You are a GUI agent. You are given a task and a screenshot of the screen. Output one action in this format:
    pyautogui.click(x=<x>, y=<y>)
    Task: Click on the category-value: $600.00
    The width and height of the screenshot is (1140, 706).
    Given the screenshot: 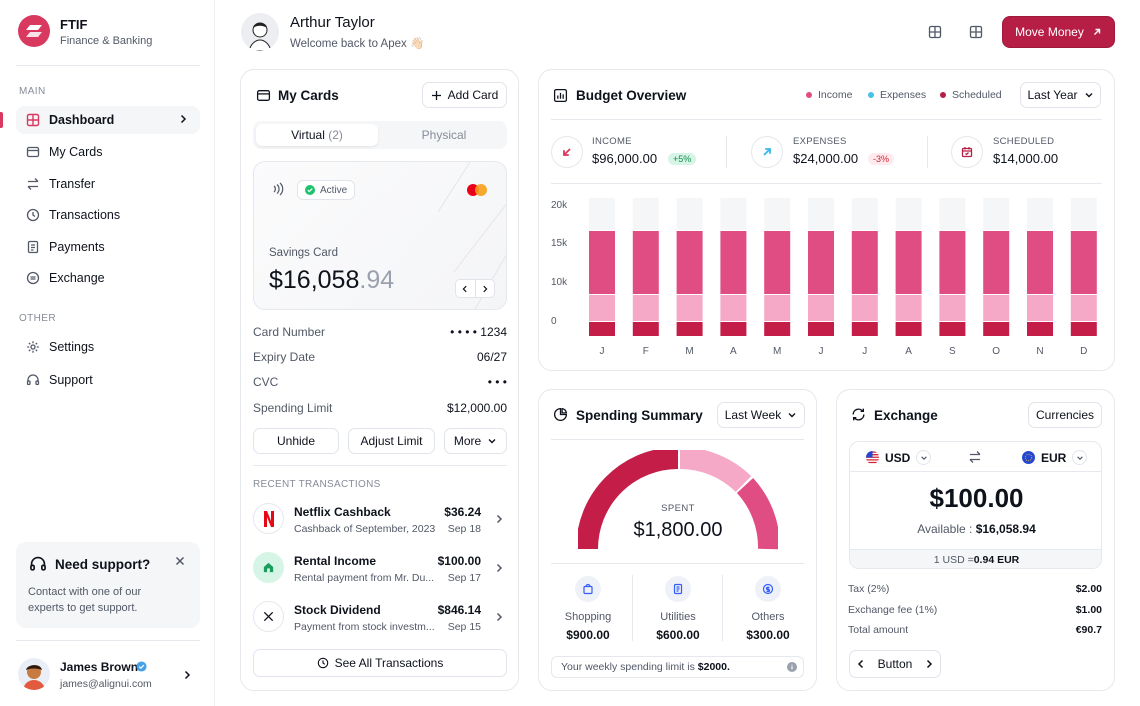 What is the action you would take?
    pyautogui.click(x=678, y=635)
    